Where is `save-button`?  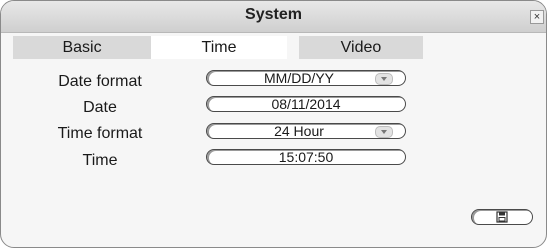 save-button is located at coordinates (502, 217).